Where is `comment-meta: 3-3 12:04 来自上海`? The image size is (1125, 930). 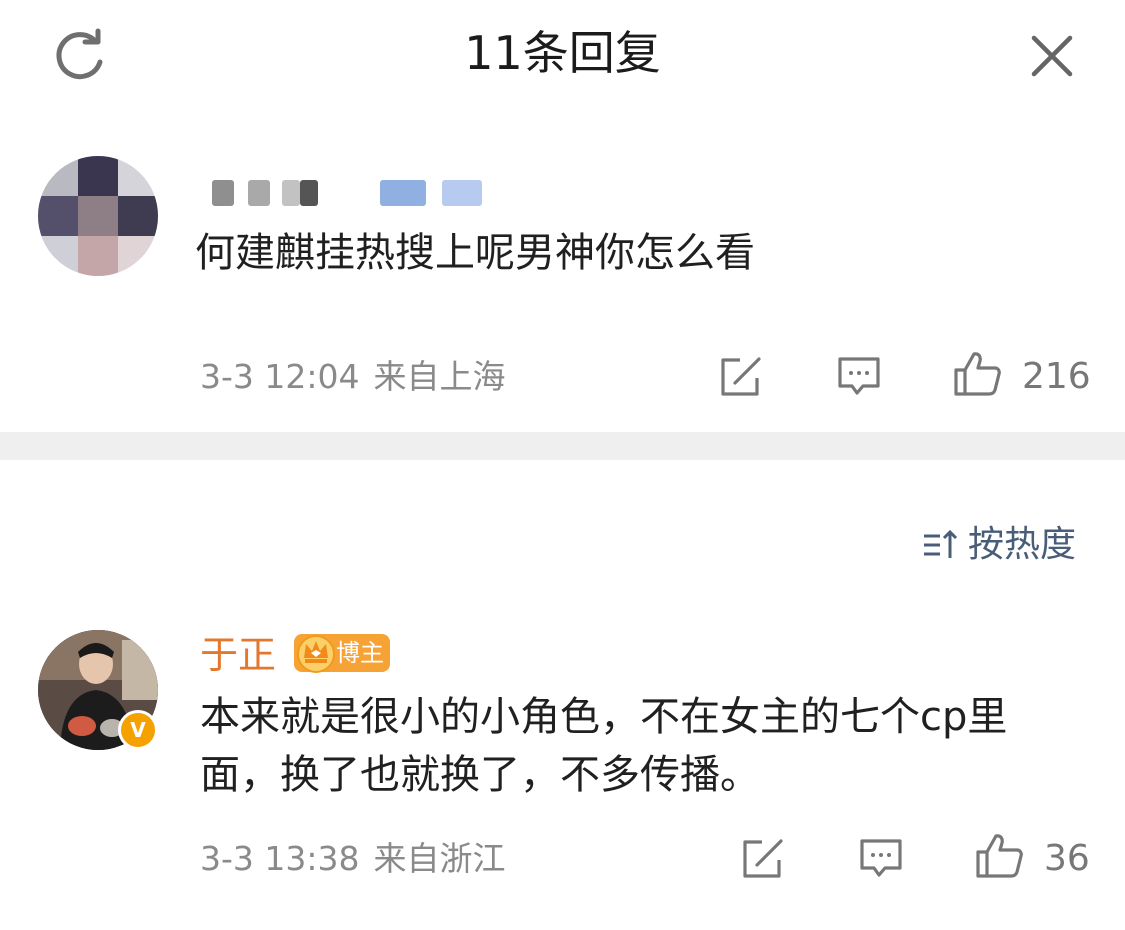 comment-meta: 3-3 12:04 来自上海 is located at coordinates (353, 377).